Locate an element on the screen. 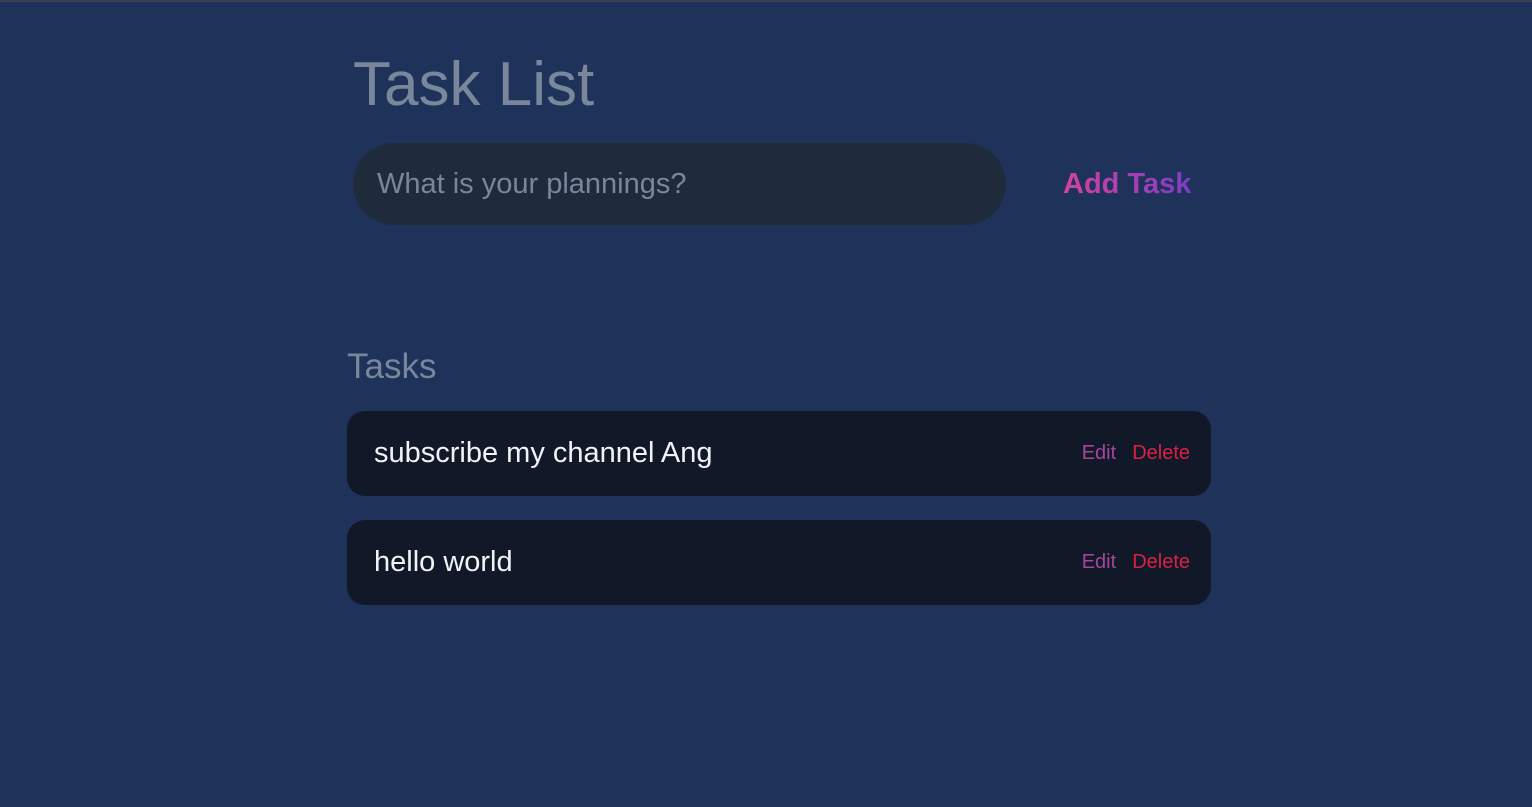  new-task-form: Add Task is located at coordinates (783, 184).